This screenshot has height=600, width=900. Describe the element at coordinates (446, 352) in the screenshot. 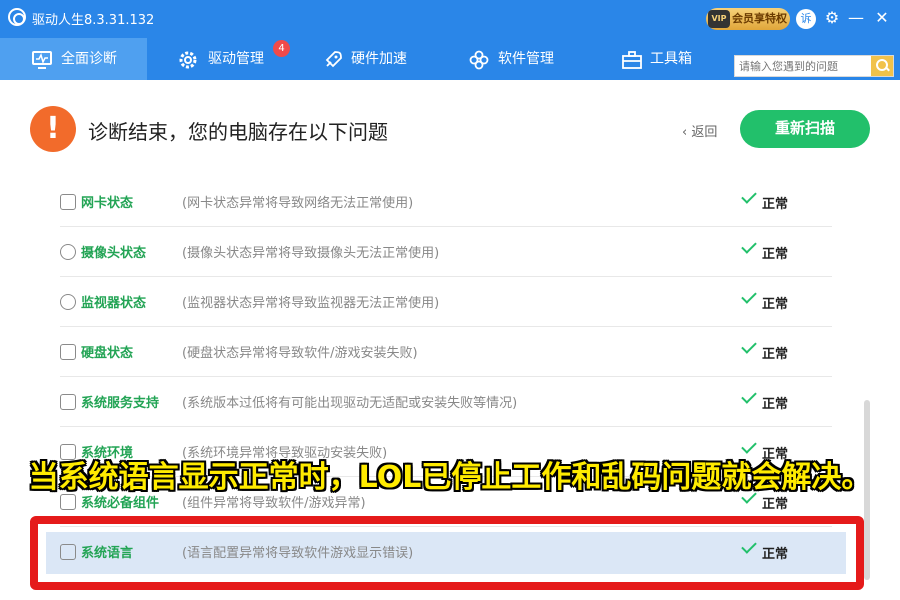

I see `list-item: 硬盘状态 (硬盘状态异常将导致软件/游戏安装失败) 正常` at that location.